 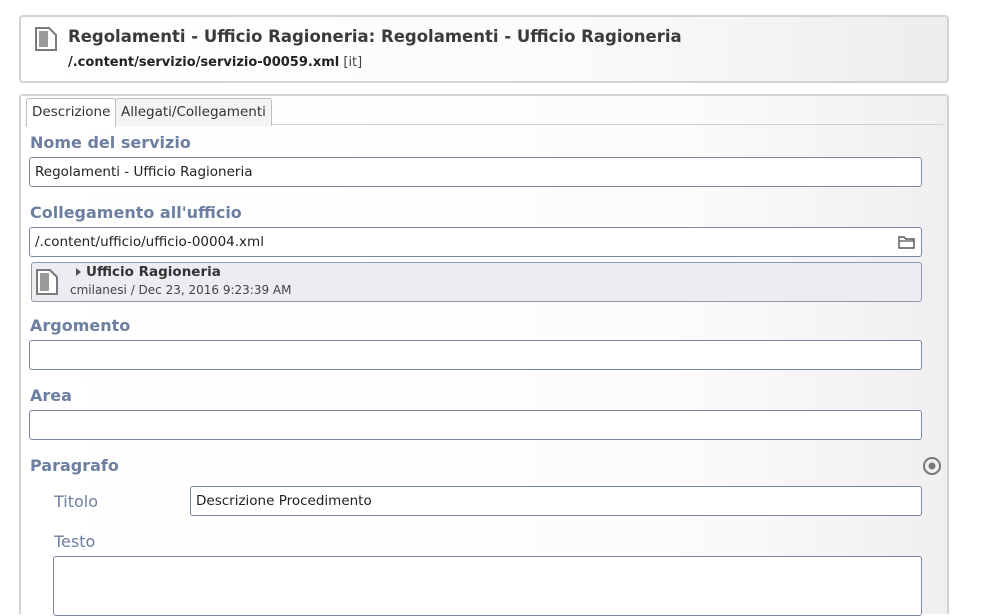 What do you see at coordinates (193, 112) in the screenshot?
I see `tab-allegati-collegamenti: Allegati/Collegamenti` at bounding box center [193, 112].